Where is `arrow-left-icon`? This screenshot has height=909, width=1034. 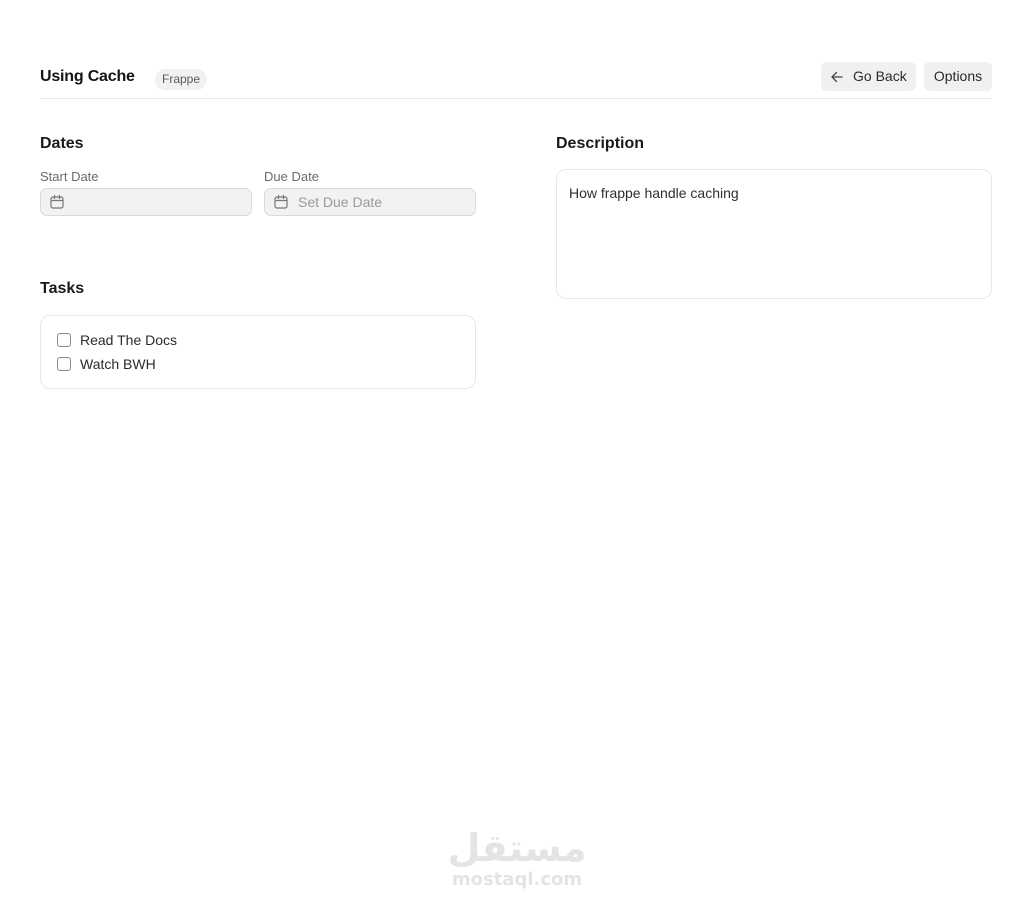 arrow-left-icon is located at coordinates (837, 76).